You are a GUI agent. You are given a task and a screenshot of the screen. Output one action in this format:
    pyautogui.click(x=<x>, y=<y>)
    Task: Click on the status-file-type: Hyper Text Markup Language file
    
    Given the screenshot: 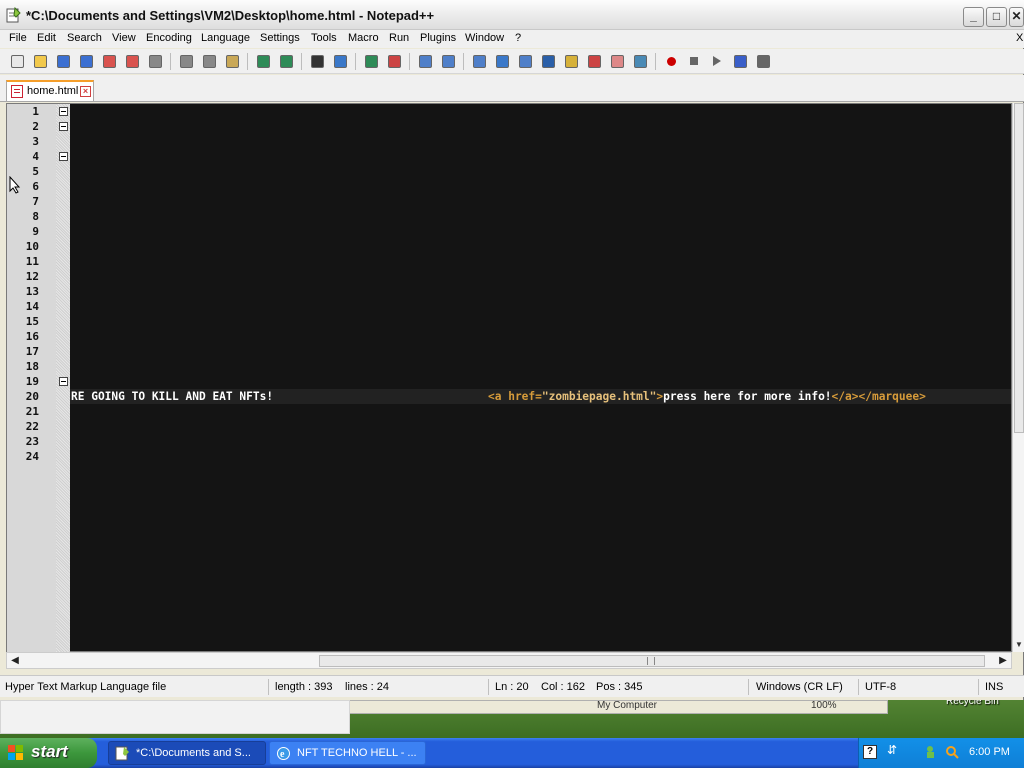 What is the action you would take?
    pyautogui.click(x=86, y=687)
    